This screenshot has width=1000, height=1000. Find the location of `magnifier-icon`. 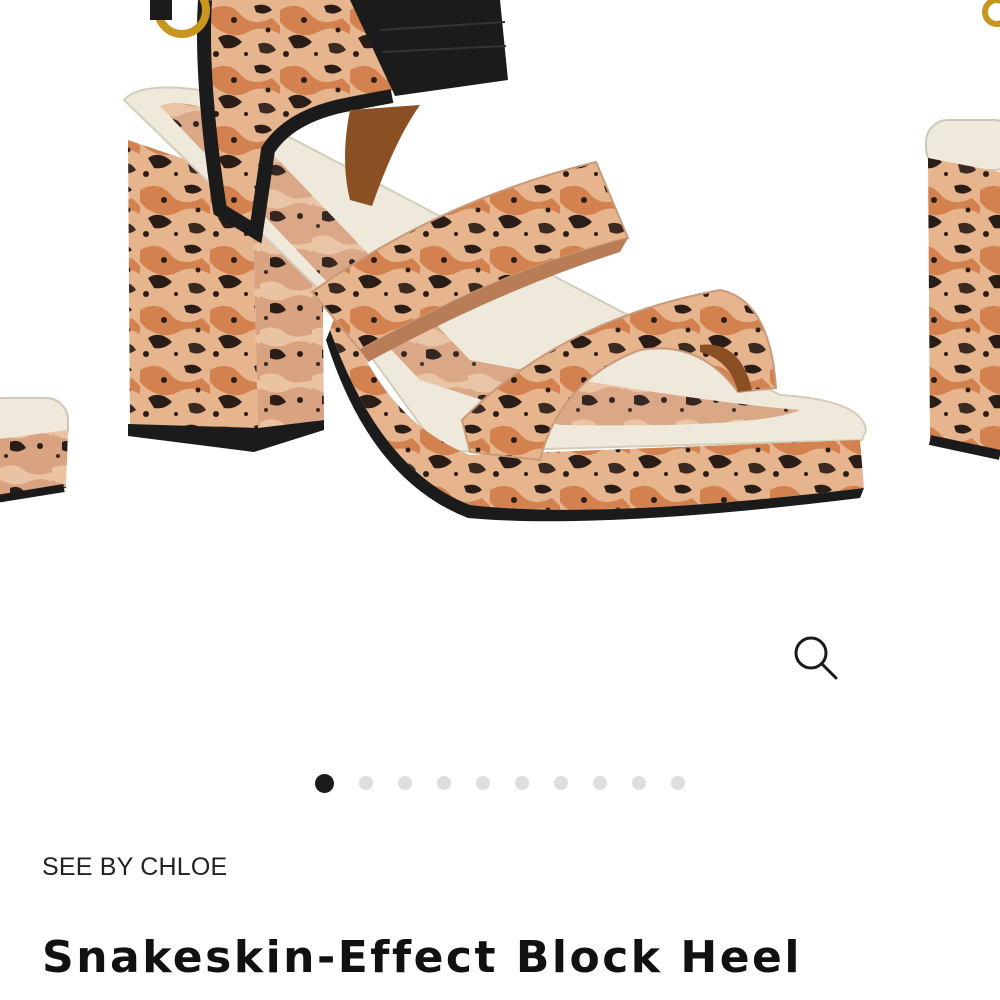

magnifier-icon is located at coordinates (816, 658).